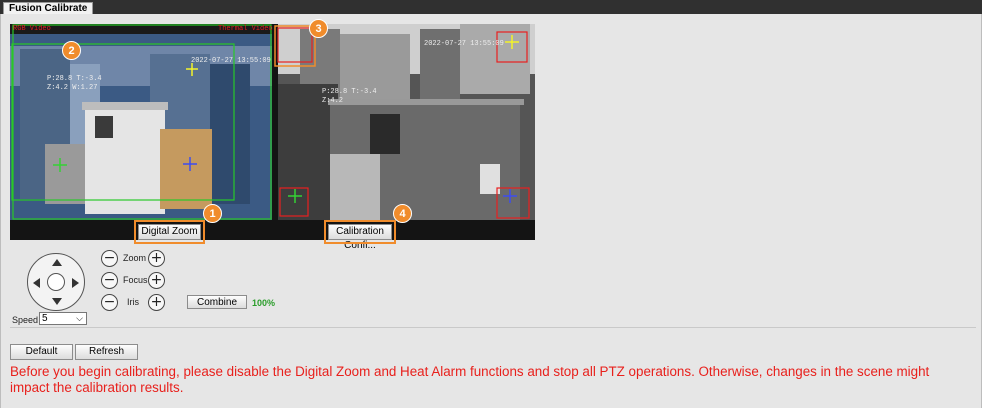 The image size is (982, 408). I want to click on zoom-minus-button: −, so click(109, 258).